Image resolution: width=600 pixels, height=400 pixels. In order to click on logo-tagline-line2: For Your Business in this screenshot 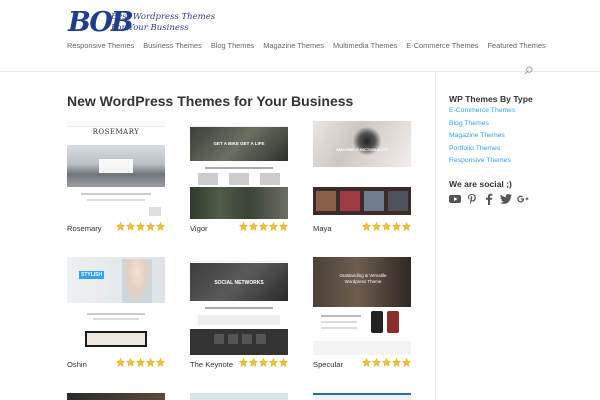, I will do `click(150, 27)`.